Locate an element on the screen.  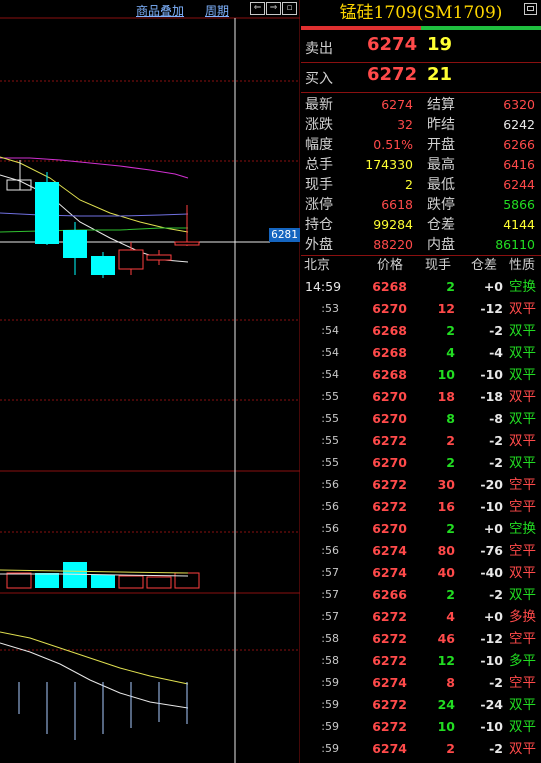
stat-label: 幅度 is located at coordinates (319, 145).